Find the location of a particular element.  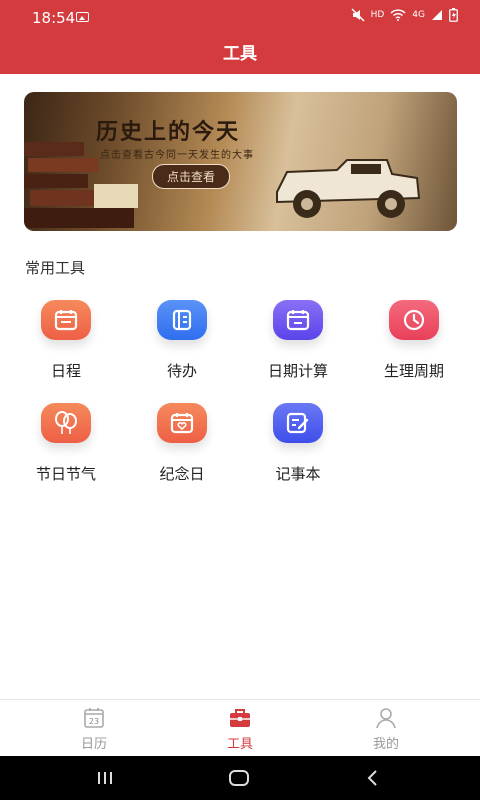

section-title: 常用工具 is located at coordinates (55, 268).